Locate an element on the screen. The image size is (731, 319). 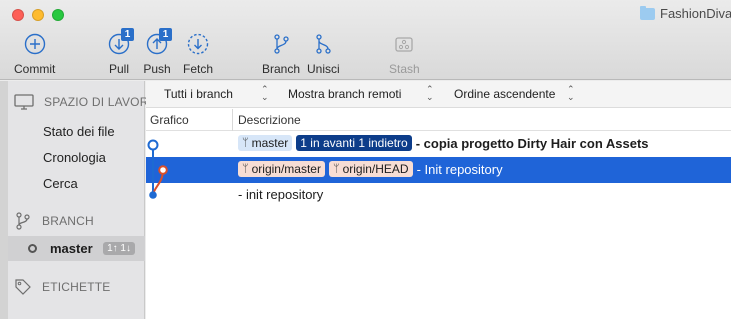
tags-section-header: ETICHETTE is located at coordinates (62, 287).